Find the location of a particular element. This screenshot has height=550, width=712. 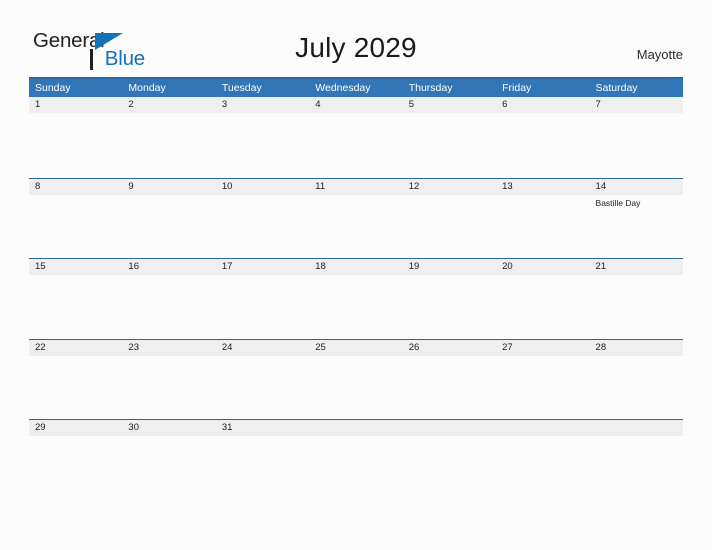

day-number: 25 is located at coordinates (320, 347).